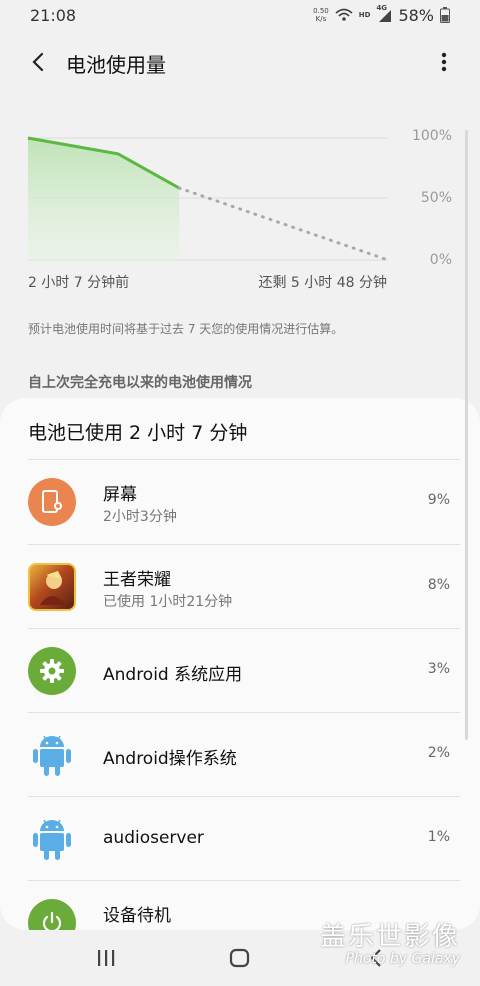 The height and width of the screenshot is (986, 480). I want to click on ytick-100: 100%, so click(431, 136).